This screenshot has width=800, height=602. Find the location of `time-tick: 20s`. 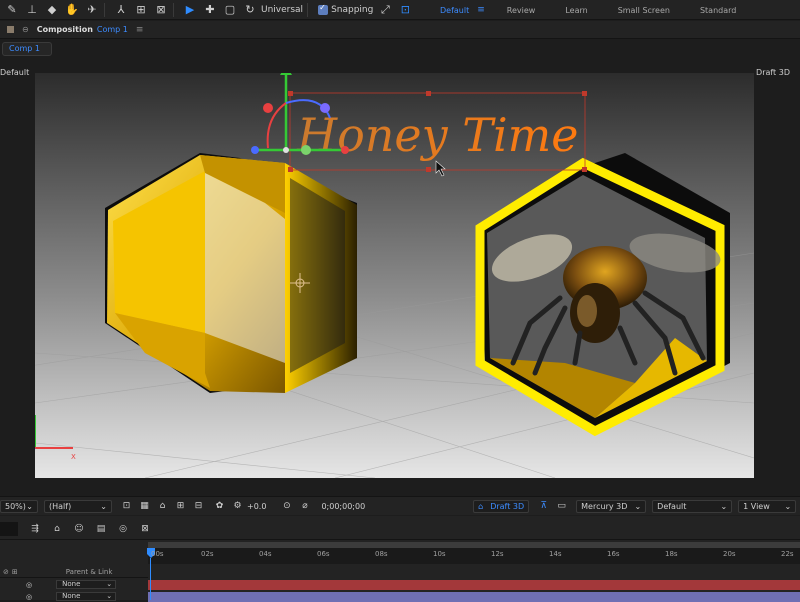

time-tick: 20s is located at coordinates (729, 554).